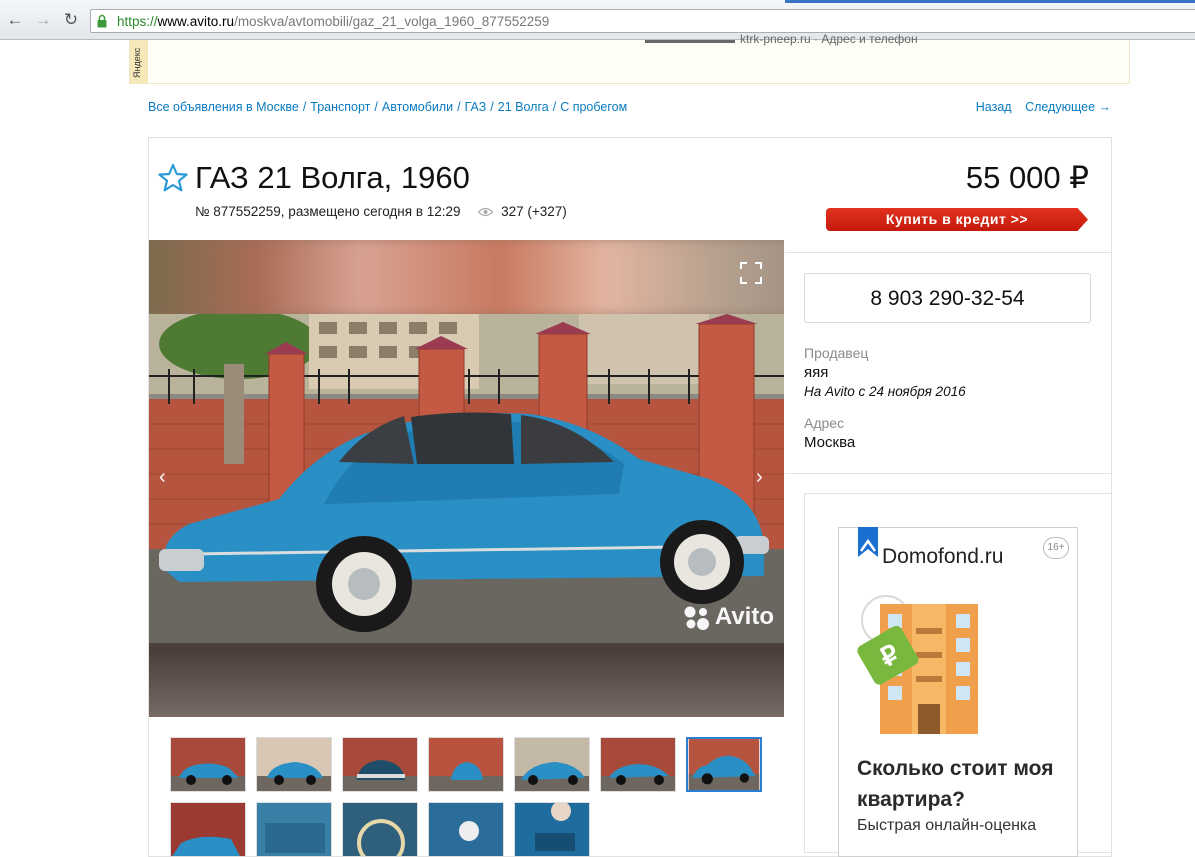 Image resolution: width=1195 pixels, height=857 pixels. Describe the element at coordinates (167, 477) in the screenshot. I see `prev-photo-arrow-icon: ‹` at that location.